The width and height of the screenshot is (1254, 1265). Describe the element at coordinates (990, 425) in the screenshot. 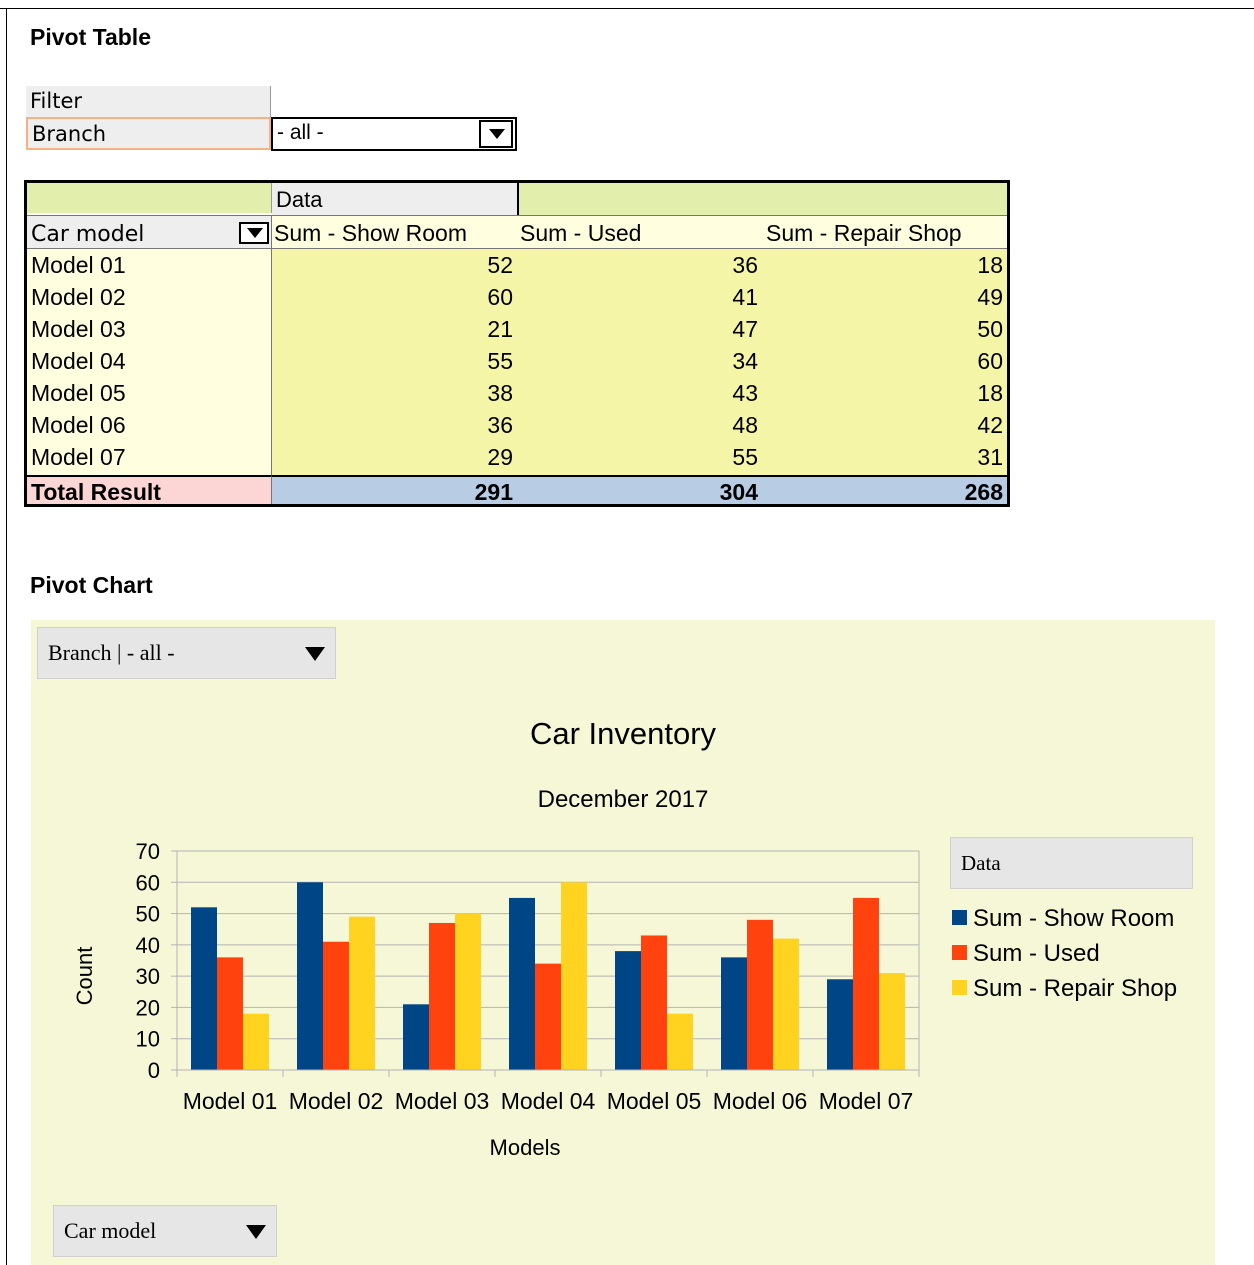

I see `cell-value: 42` at that location.